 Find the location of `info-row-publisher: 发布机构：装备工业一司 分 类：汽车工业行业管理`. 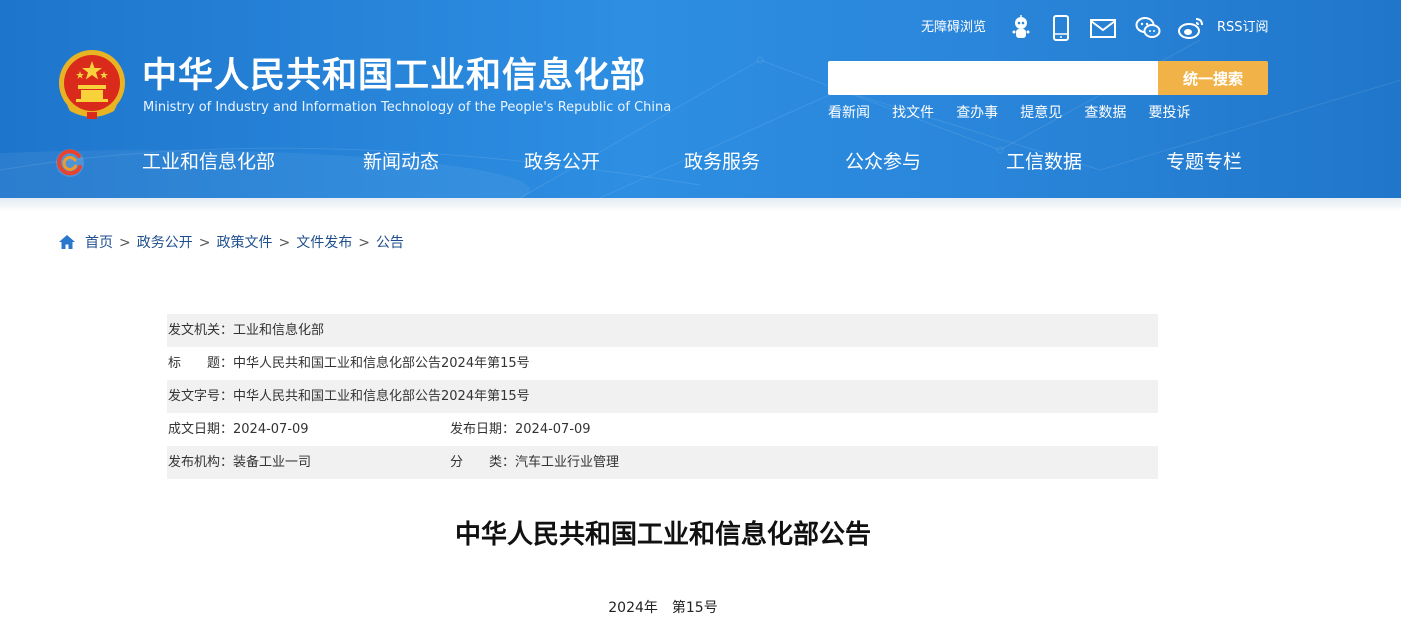

info-row-publisher: 发布机构：装备工业一司 分 类：汽车工业行业管理 is located at coordinates (662, 462).